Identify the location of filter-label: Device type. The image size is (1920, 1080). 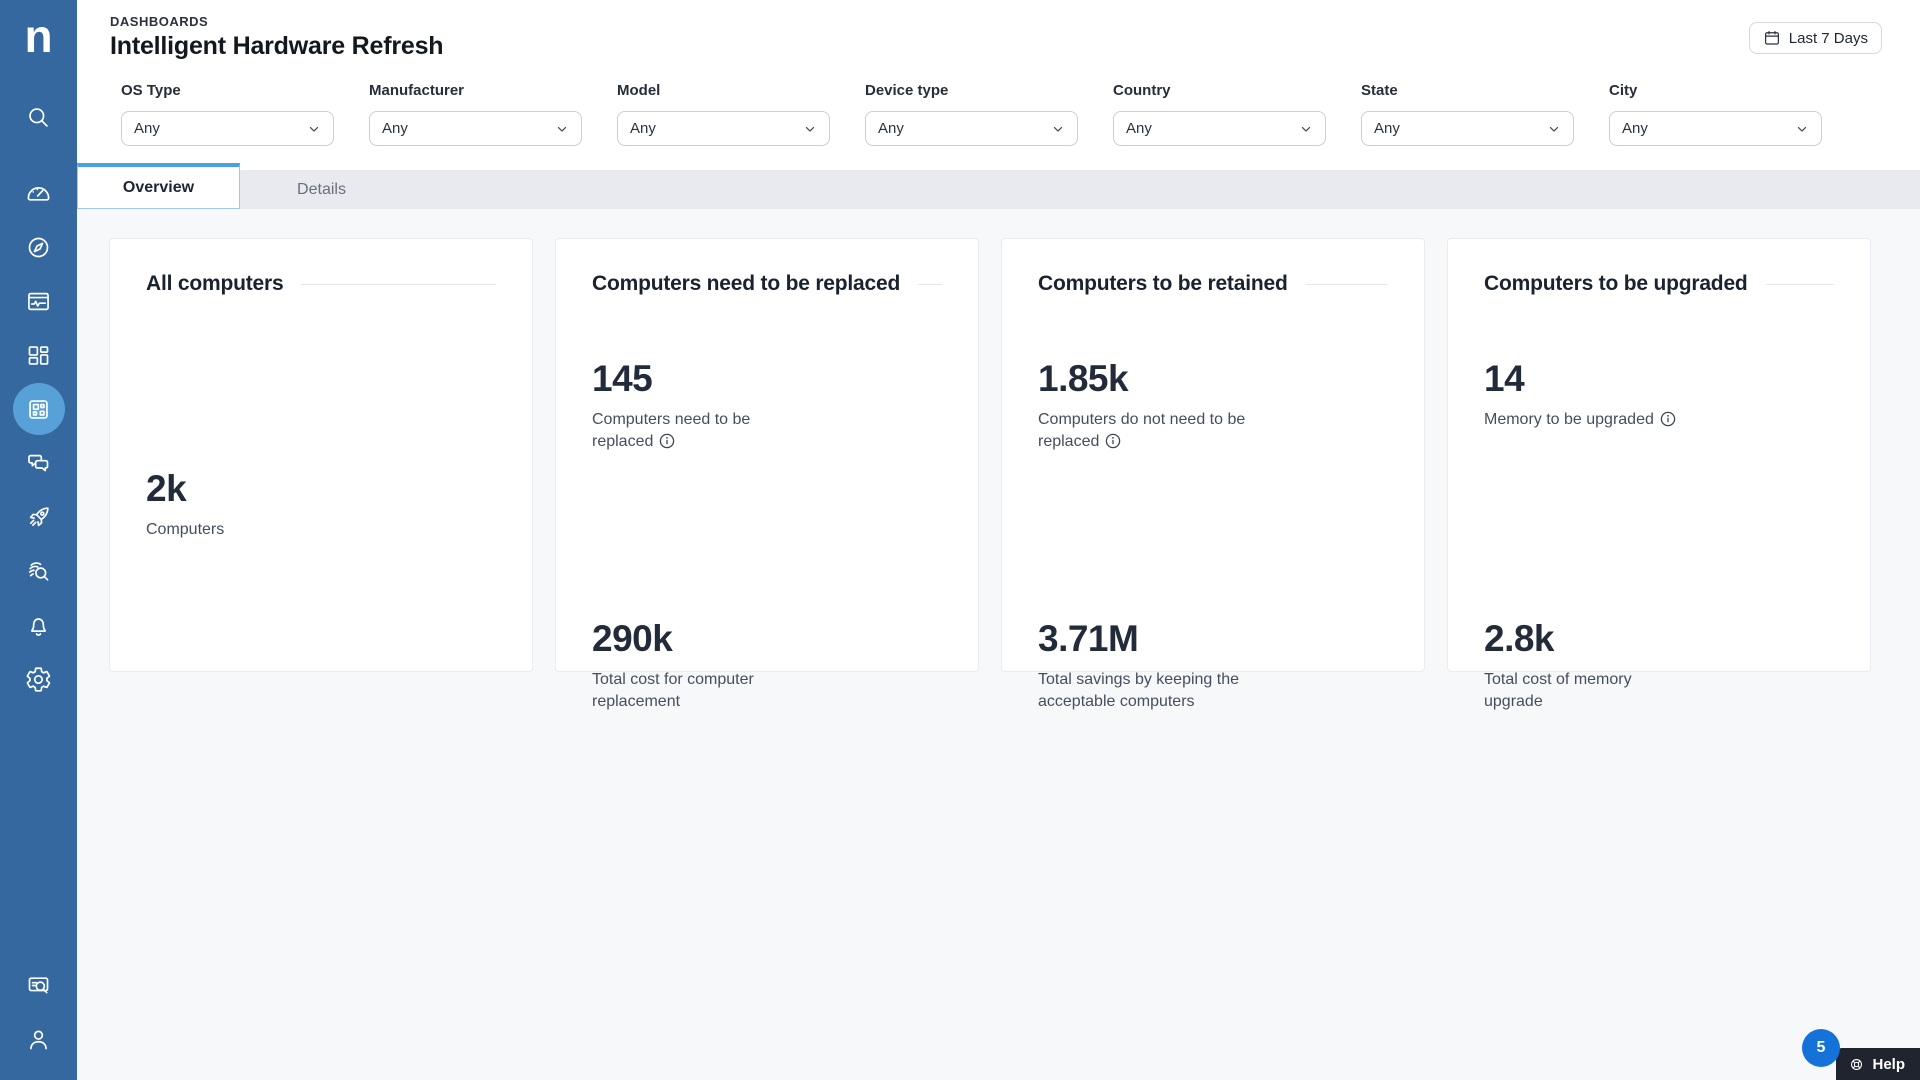
(907, 90).